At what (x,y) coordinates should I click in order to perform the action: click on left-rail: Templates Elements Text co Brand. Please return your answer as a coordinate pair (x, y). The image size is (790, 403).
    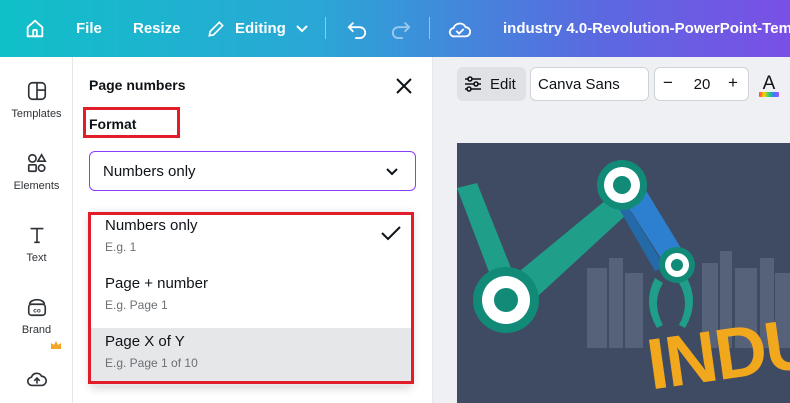
    Looking at the image, I should click on (36, 230).